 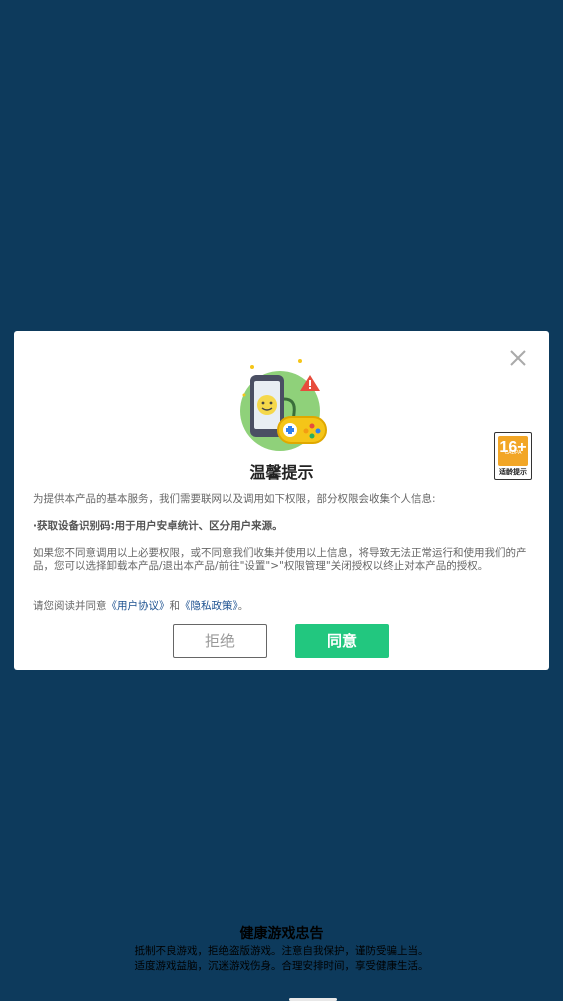 I want to click on reject-button: 拒绝, so click(x=220, y=641).